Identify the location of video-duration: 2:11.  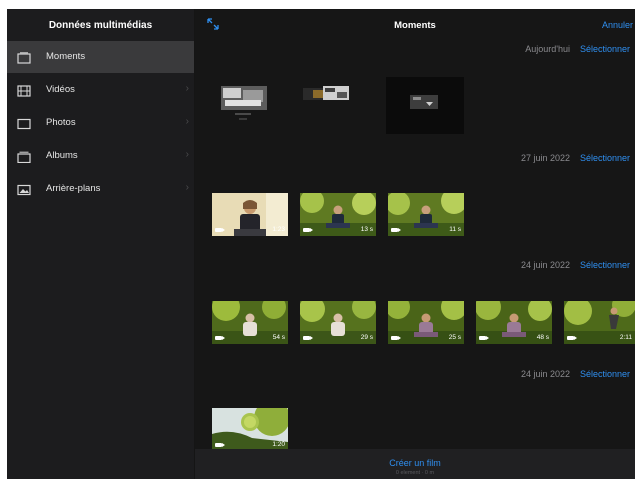
(625, 337).